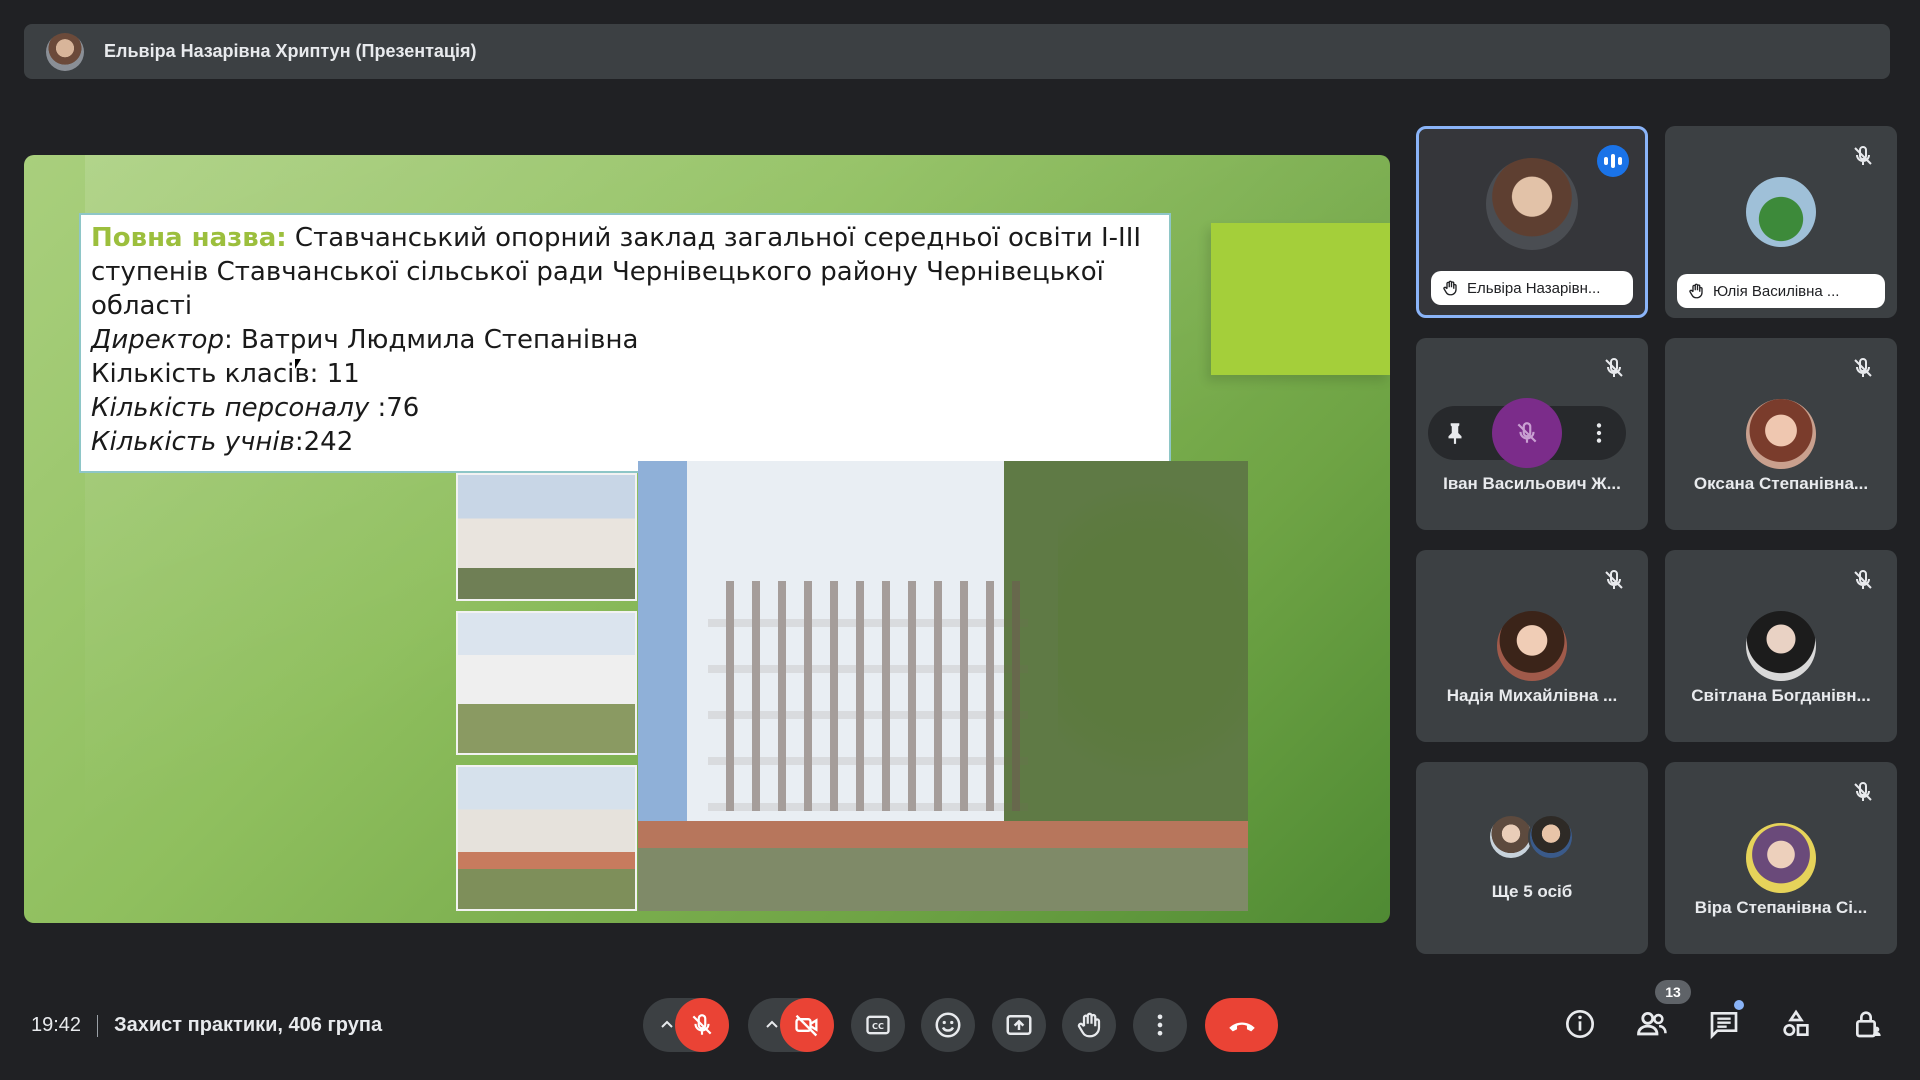 The height and width of the screenshot is (1080, 1920). What do you see at coordinates (65, 51) in the screenshot?
I see `presenter-avatar` at bounding box center [65, 51].